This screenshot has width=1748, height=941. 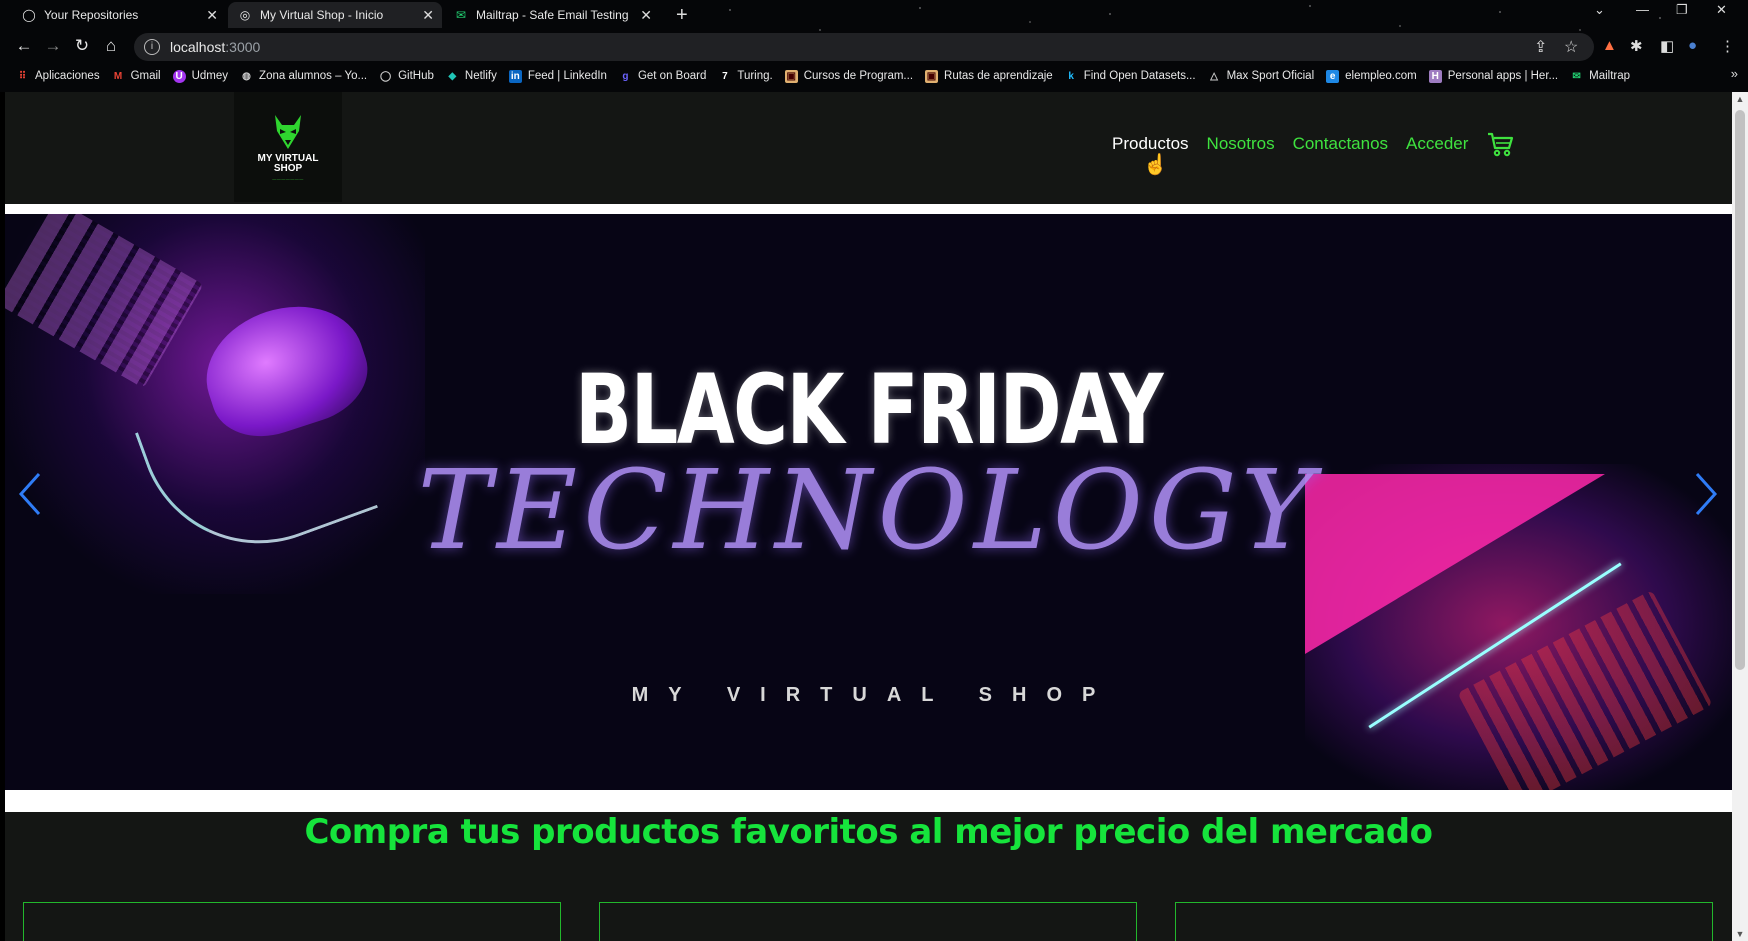 What do you see at coordinates (1571, 47) in the screenshot?
I see `bookmark-star-icon: ☆` at bounding box center [1571, 47].